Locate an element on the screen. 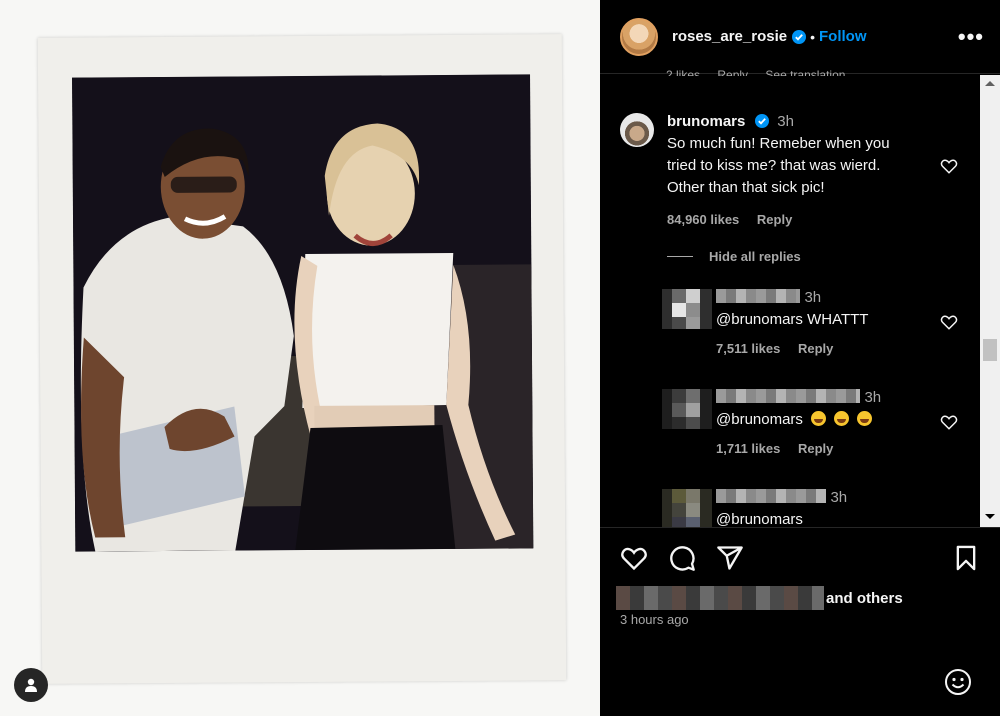  hide-replies-toggle: Hide all replies is located at coordinates (734, 256).